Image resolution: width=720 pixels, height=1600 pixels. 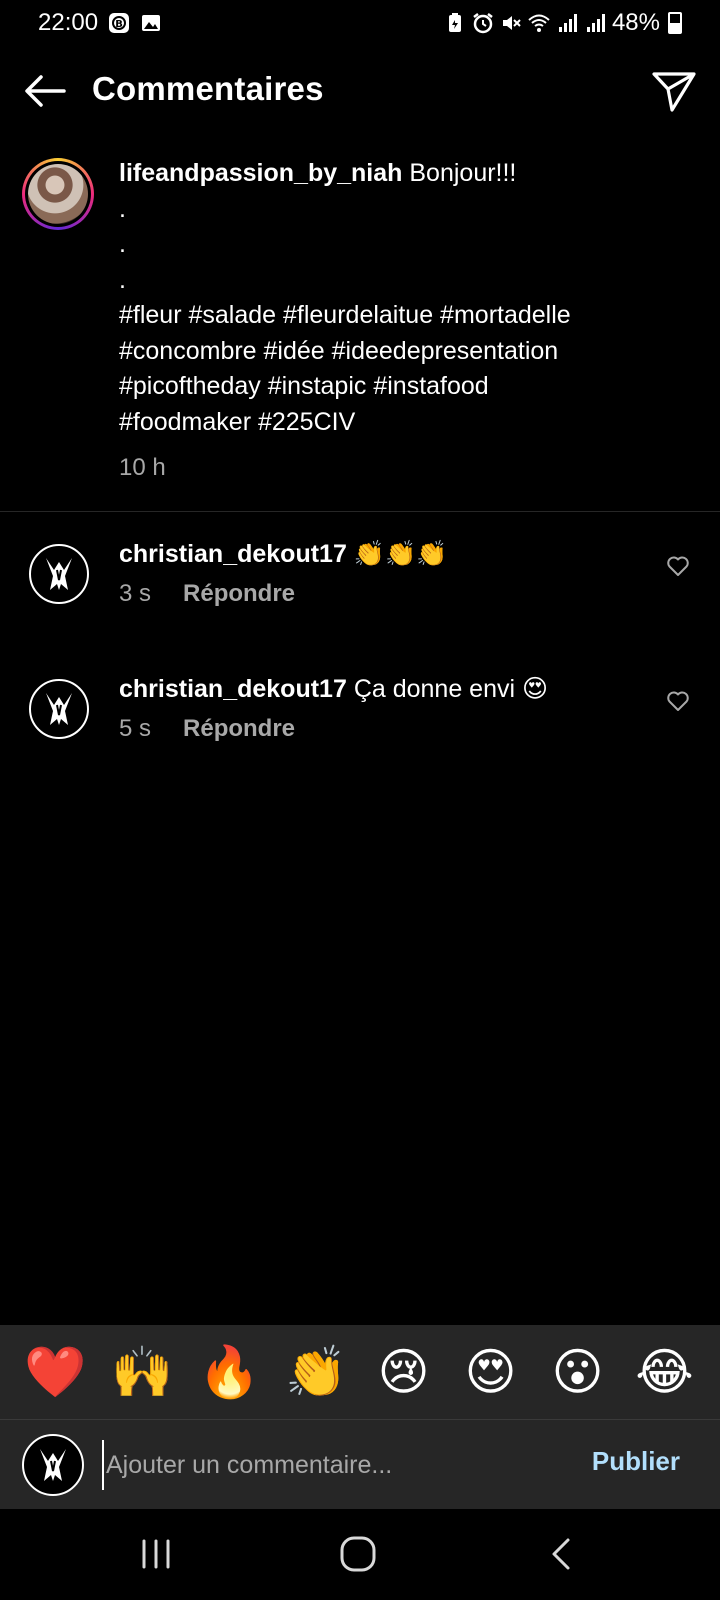 I want to click on caption-username: lifeandpassion_by_niah, so click(x=260, y=173).